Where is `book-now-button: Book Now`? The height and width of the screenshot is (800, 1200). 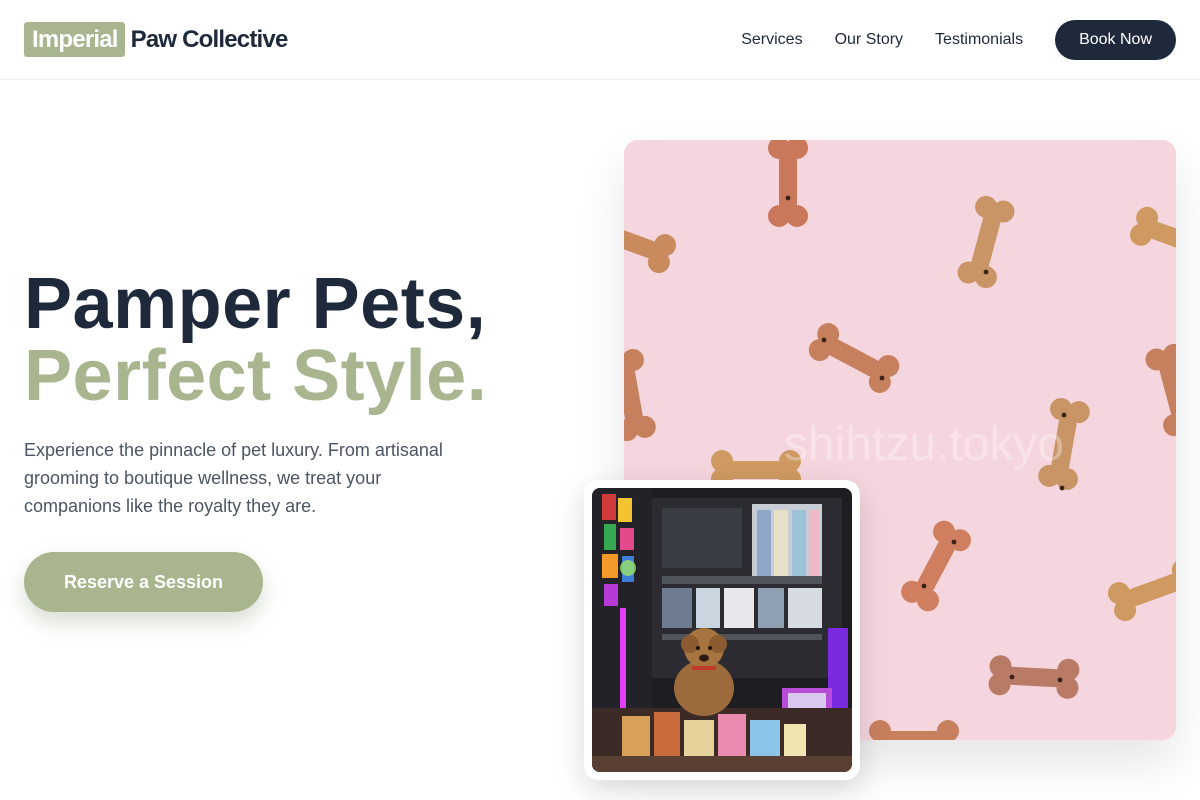
book-now-button: Book Now is located at coordinates (1115, 40).